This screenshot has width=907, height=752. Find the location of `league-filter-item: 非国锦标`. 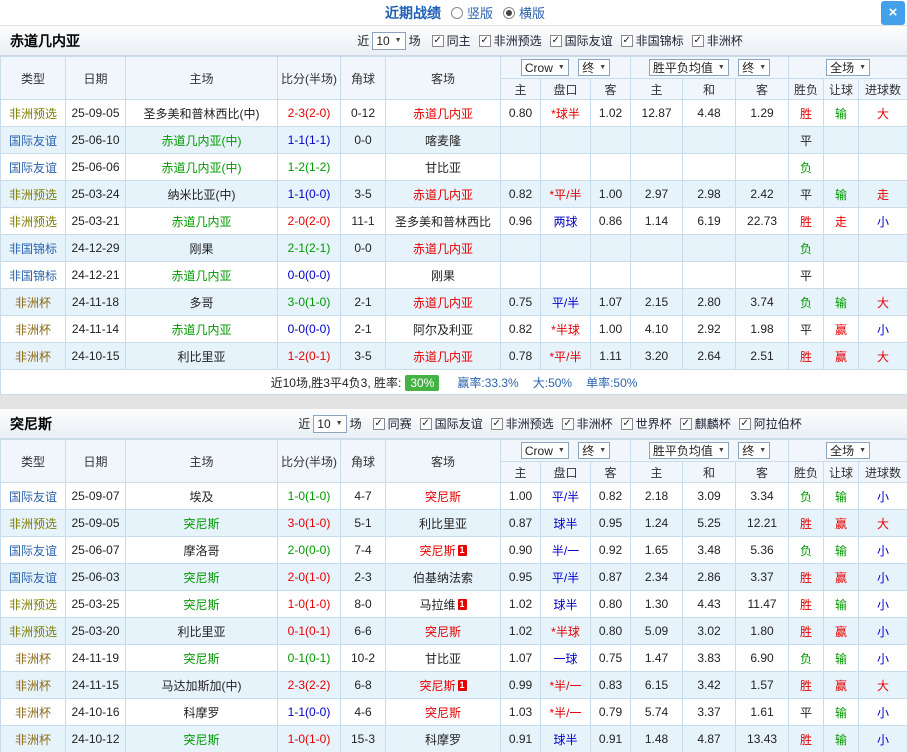

league-filter-item: 非国锦标 is located at coordinates (652, 40).